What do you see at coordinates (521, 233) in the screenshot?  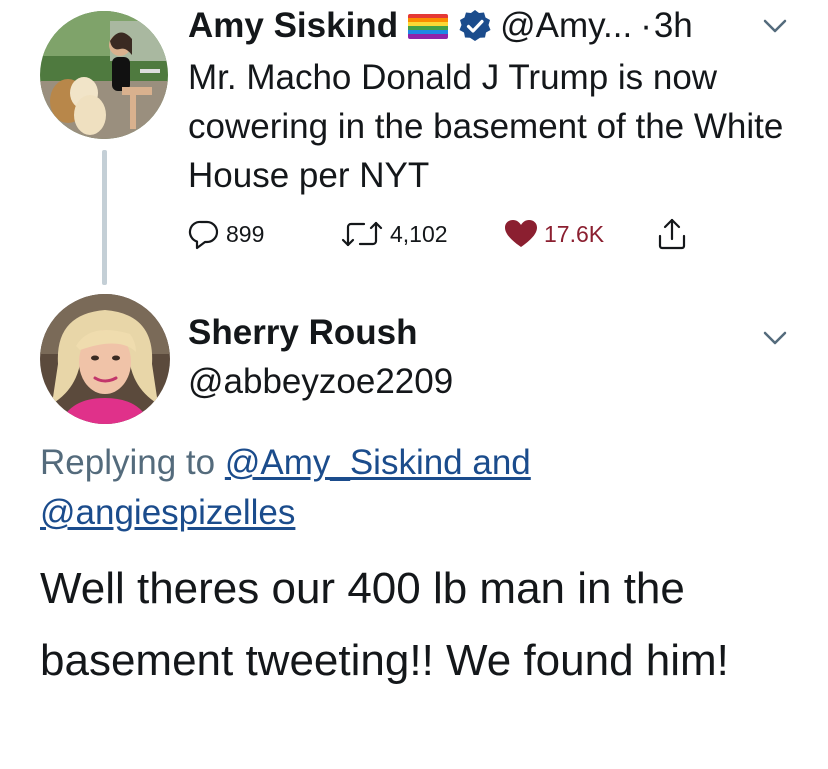 I see `heart-icon` at bounding box center [521, 233].